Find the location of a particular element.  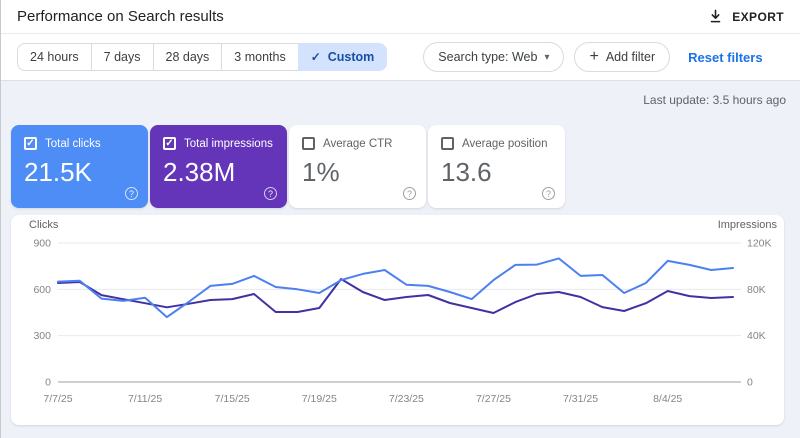

svg-text: 8/4/25 is located at coordinates (667, 399).